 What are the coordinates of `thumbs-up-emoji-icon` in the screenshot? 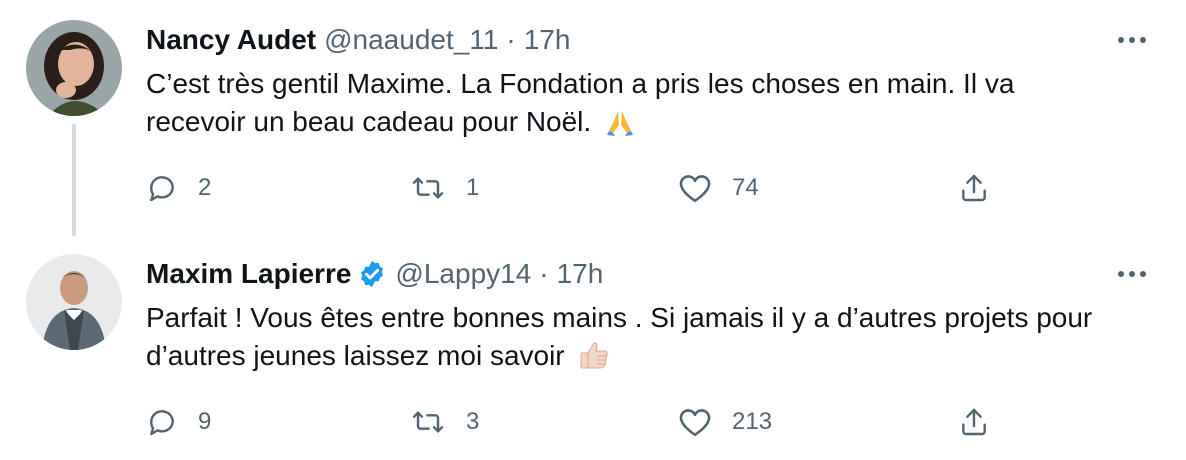 It's located at (594, 355).